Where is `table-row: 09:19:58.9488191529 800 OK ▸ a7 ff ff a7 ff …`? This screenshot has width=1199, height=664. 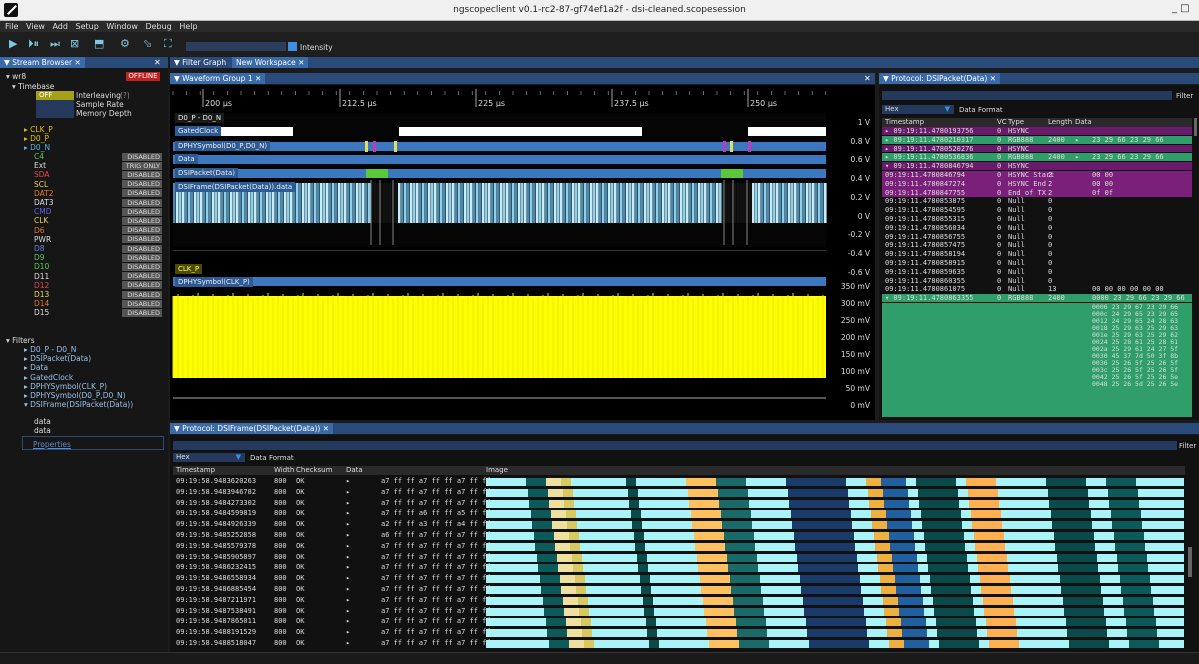
table-row: 09:19:58.9488191529 800 OK ▸ a7 ff ff a7 ff … is located at coordinates (679, 633).